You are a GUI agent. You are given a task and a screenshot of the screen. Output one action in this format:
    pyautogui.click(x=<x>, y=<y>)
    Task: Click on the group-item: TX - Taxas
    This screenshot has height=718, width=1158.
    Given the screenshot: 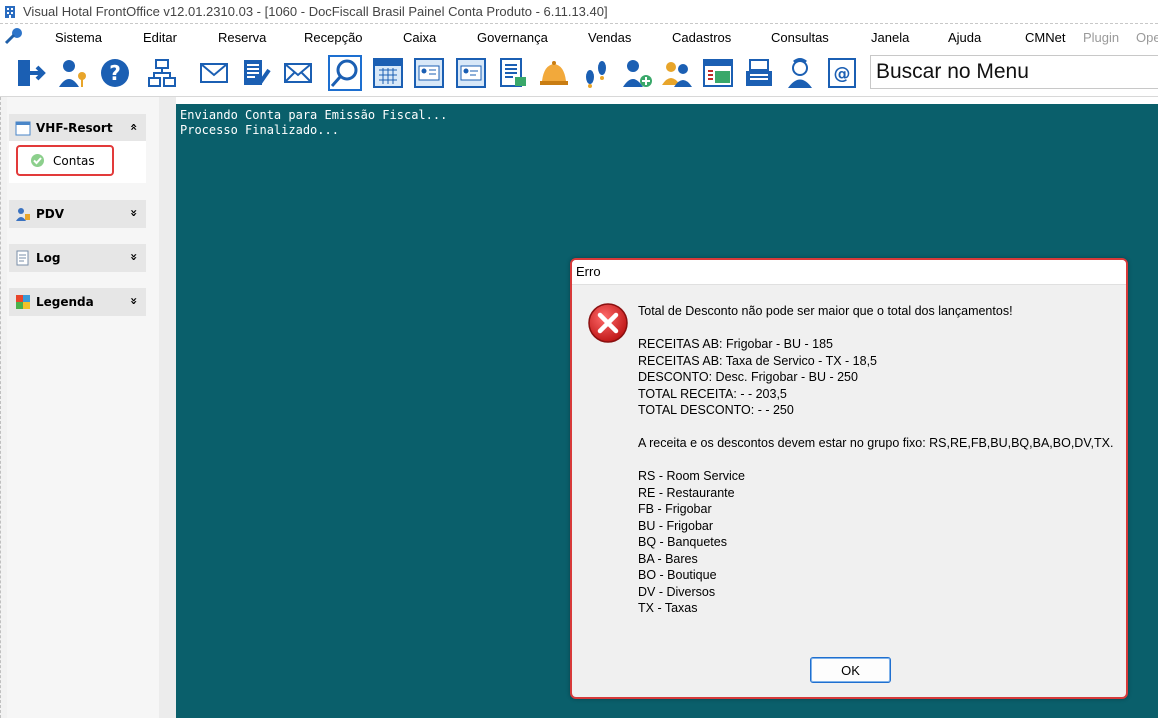 What is the action you would take?
    pyautogui.click(x=668, y=608)
    